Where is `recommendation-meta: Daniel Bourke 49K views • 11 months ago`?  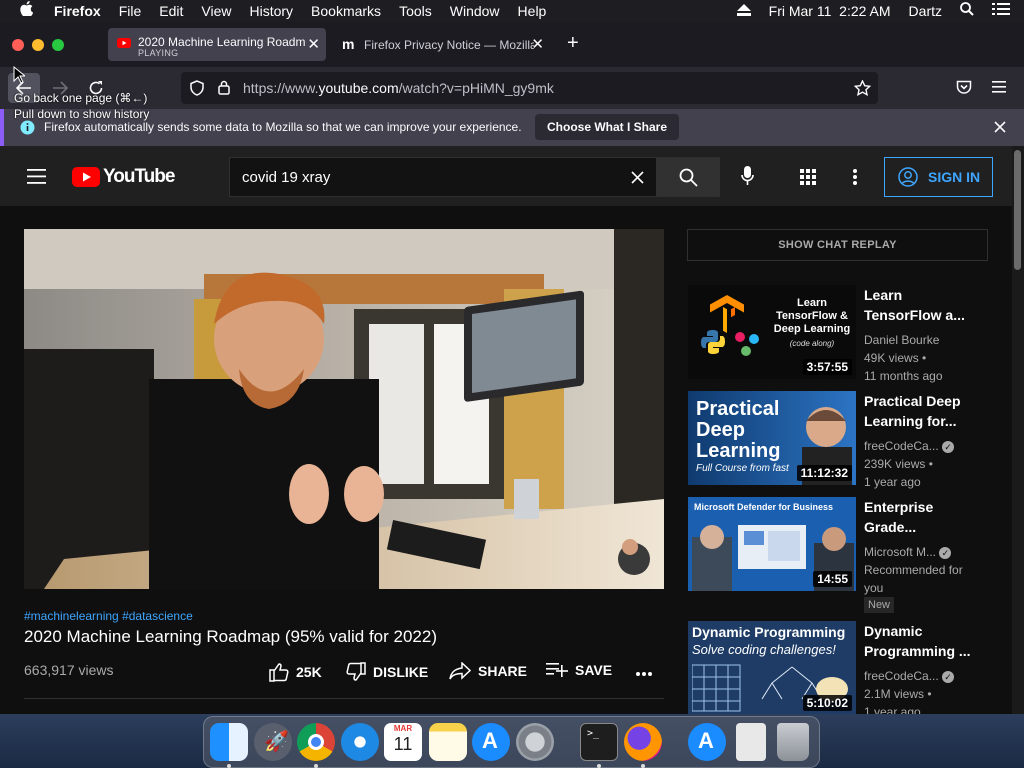
recommendation-meta: Daniel Bourke 49K views • 11 months ago is located at coordinates (921, 358).